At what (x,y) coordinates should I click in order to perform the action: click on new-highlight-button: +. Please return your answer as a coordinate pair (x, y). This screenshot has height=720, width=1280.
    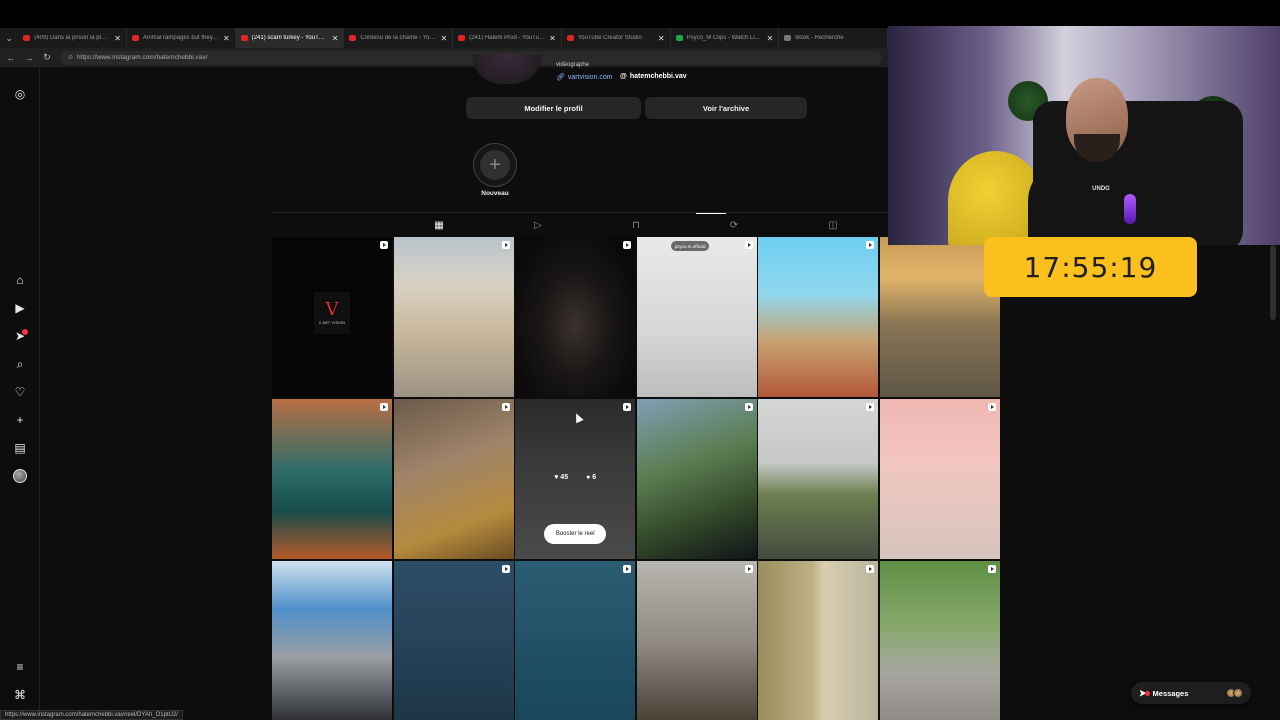
    Looking at the image, I should click on (495, 165).